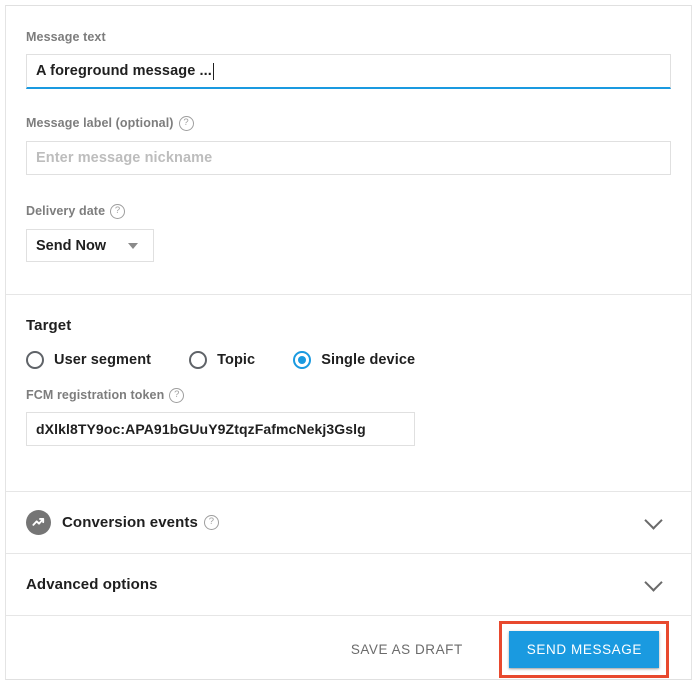  What do you see at coordinates (407, 649) in the screenshot?
I see `save-as-draft-button: SAVE AS DRAFT` at bounding box center [407, 649].